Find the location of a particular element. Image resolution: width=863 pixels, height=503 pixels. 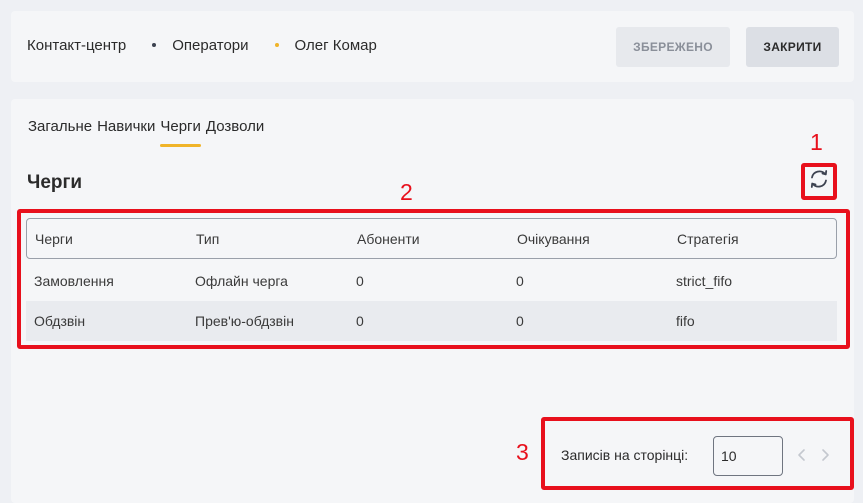

refresh-button is located at coordinates (819, 181).